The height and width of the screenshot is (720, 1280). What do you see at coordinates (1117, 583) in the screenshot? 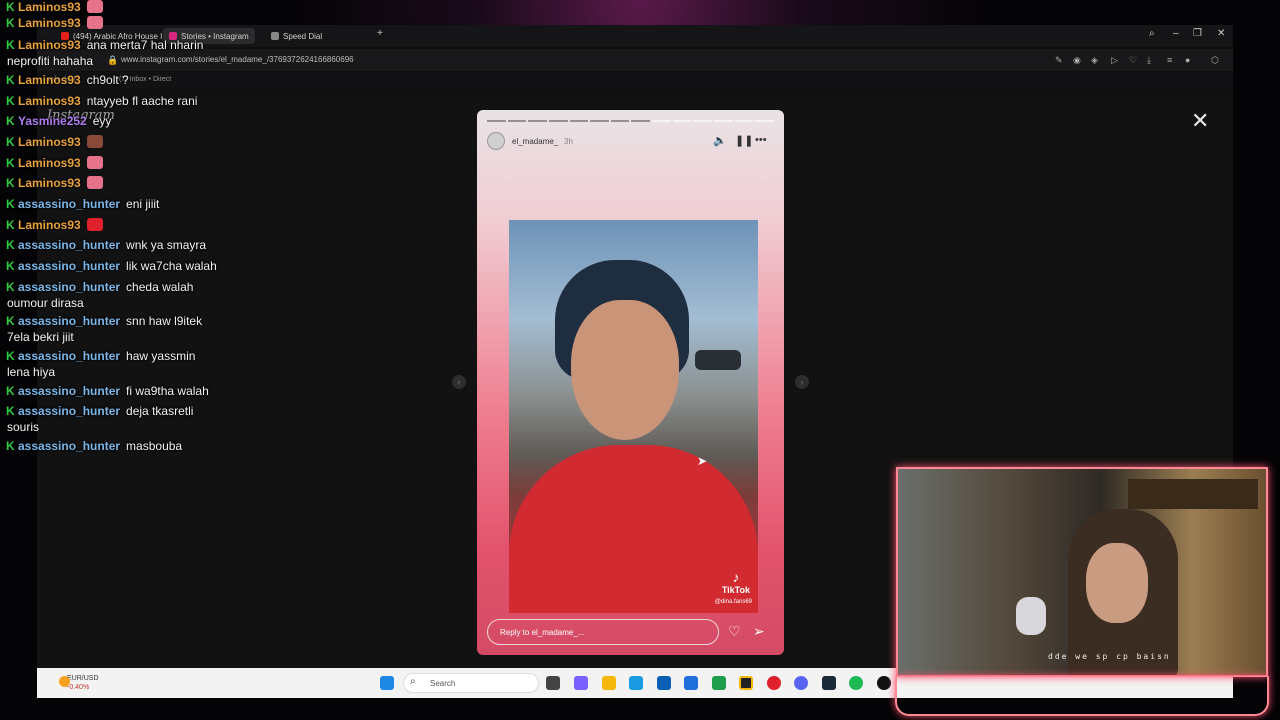
I see `webcam-streamer-face` at bounding box center [1117, 583].